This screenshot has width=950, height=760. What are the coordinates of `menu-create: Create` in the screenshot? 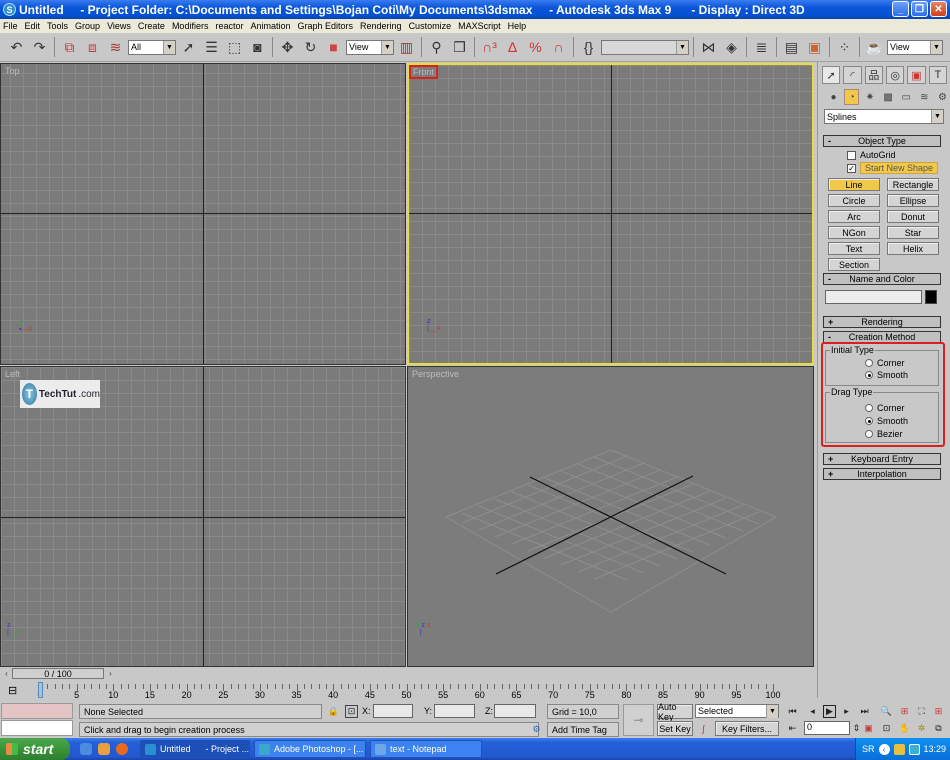 It's located at (152, 26).